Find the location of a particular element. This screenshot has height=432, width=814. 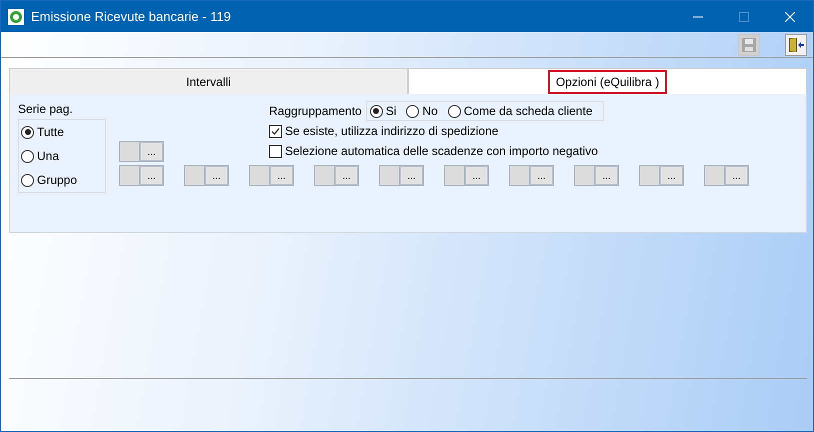

app-logo-icon is located at coordinates (16, 16).